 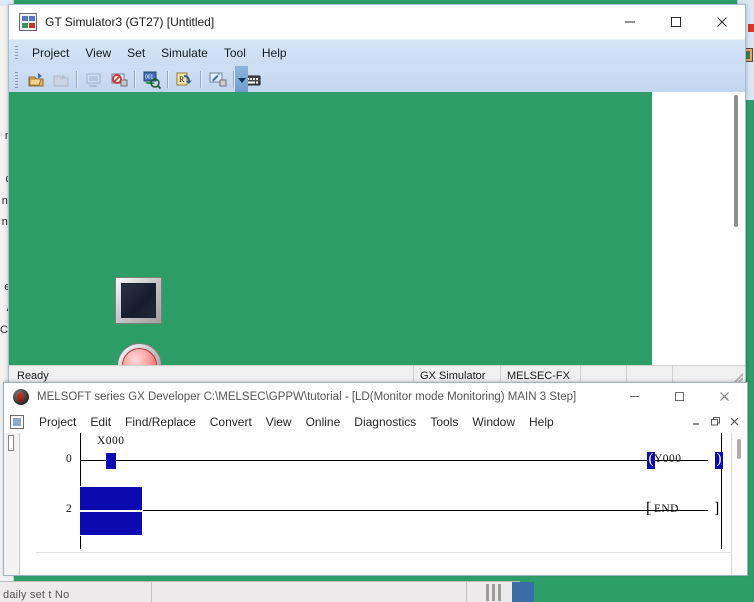 What do you see at coordinates (717, 508) in the screenshot?
I see `end-close-bracket: ]` at bounding box center [717, 508].